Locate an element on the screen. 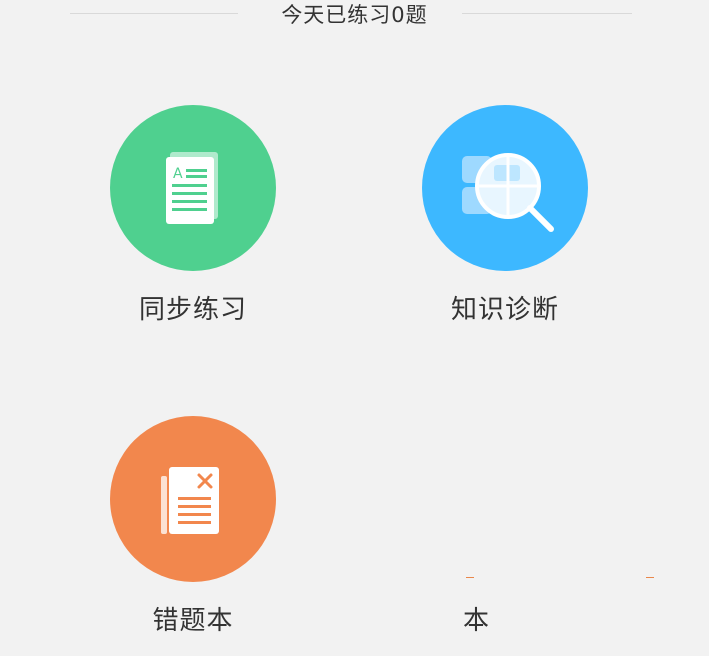 Image resolution: width=709 pixels, height=656 pixels. mistake-book-label: 错题本 is located at coordinates (193, 621).